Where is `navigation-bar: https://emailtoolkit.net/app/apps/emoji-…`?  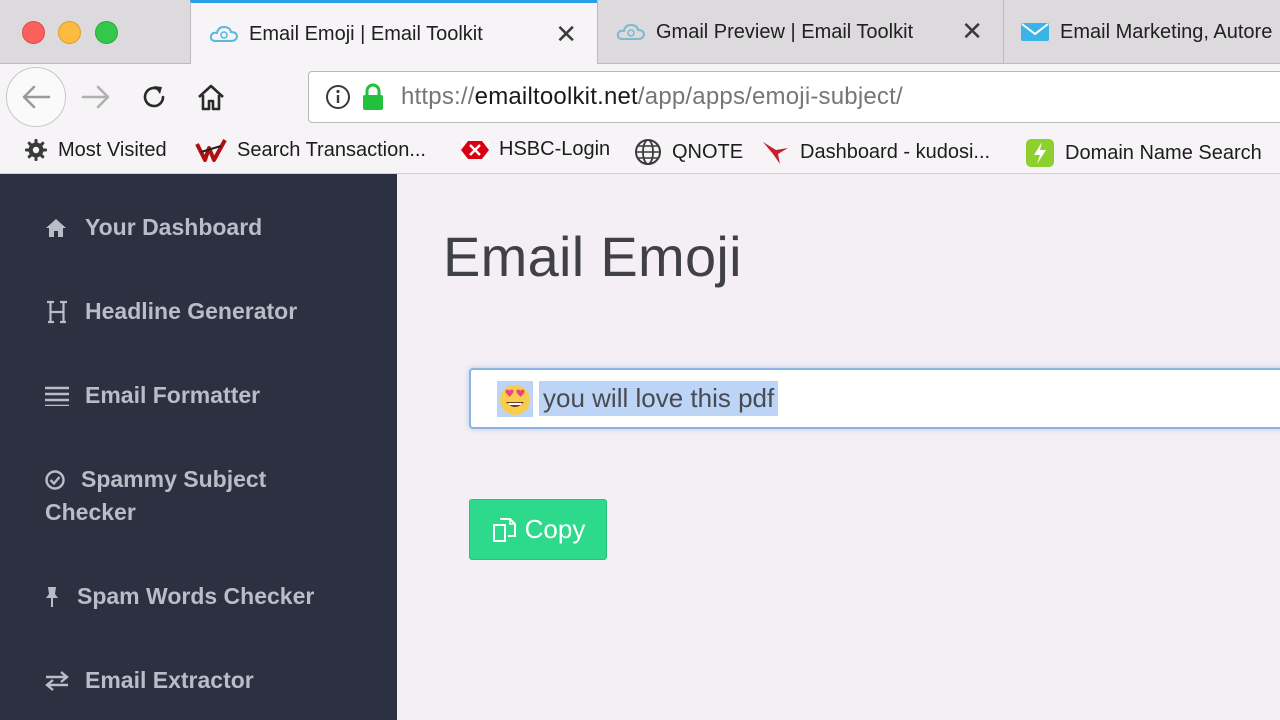 navigation-bar: https://emailtoolkit.net/app/apps/emoji-… is located at coordinates (640, 97).